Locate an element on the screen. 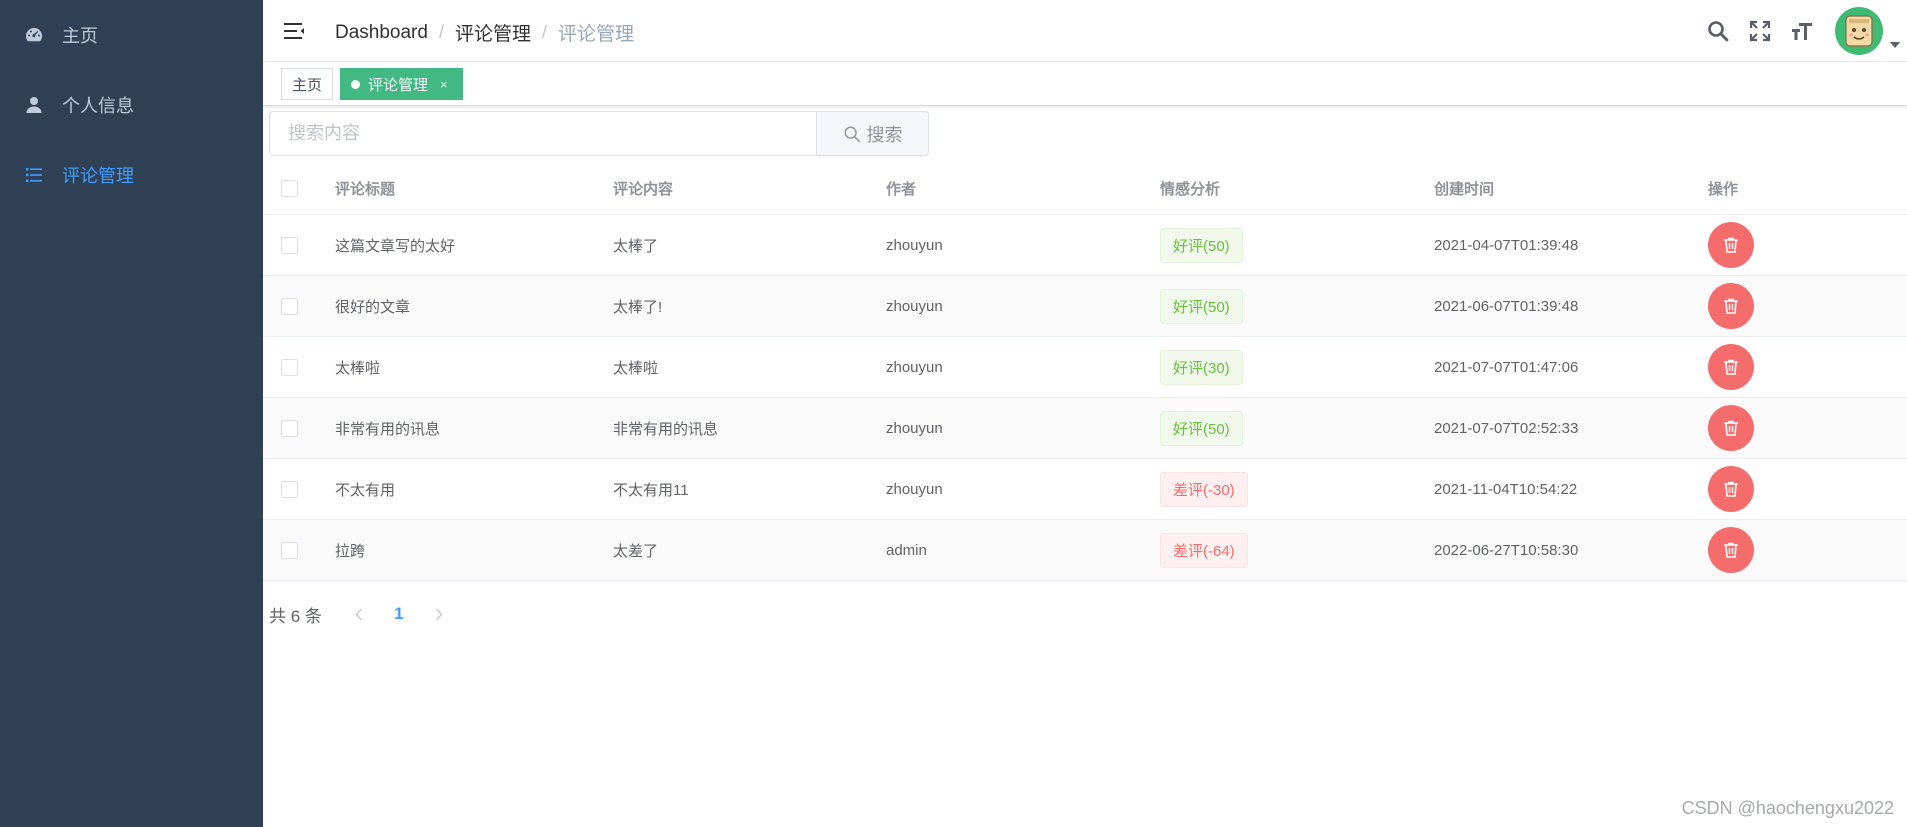 The height and width of the screenshot is (827, 1907). cell-sentiment: 差评(-30) is located at coordinates (1204, 489).